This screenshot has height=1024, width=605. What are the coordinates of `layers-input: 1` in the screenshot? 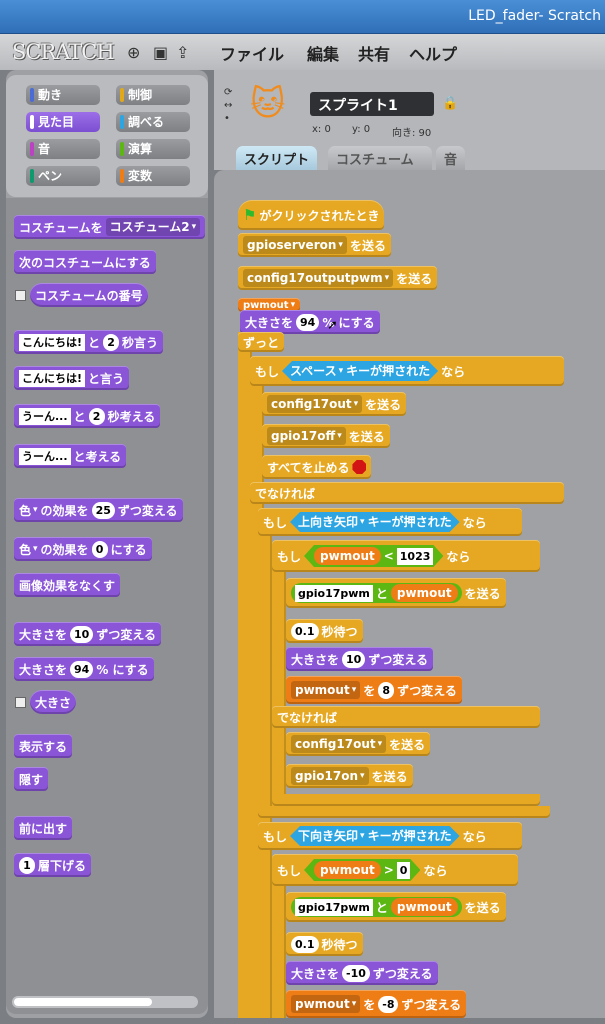 It's located at (27, 865).